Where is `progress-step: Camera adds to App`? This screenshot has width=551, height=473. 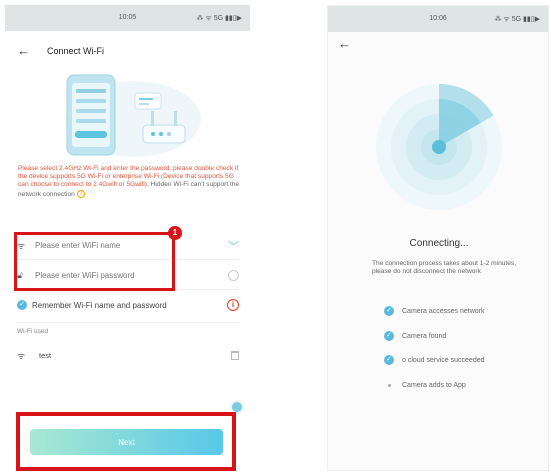 progress-step: Camera adds to App is located at coordinates (425, 385).